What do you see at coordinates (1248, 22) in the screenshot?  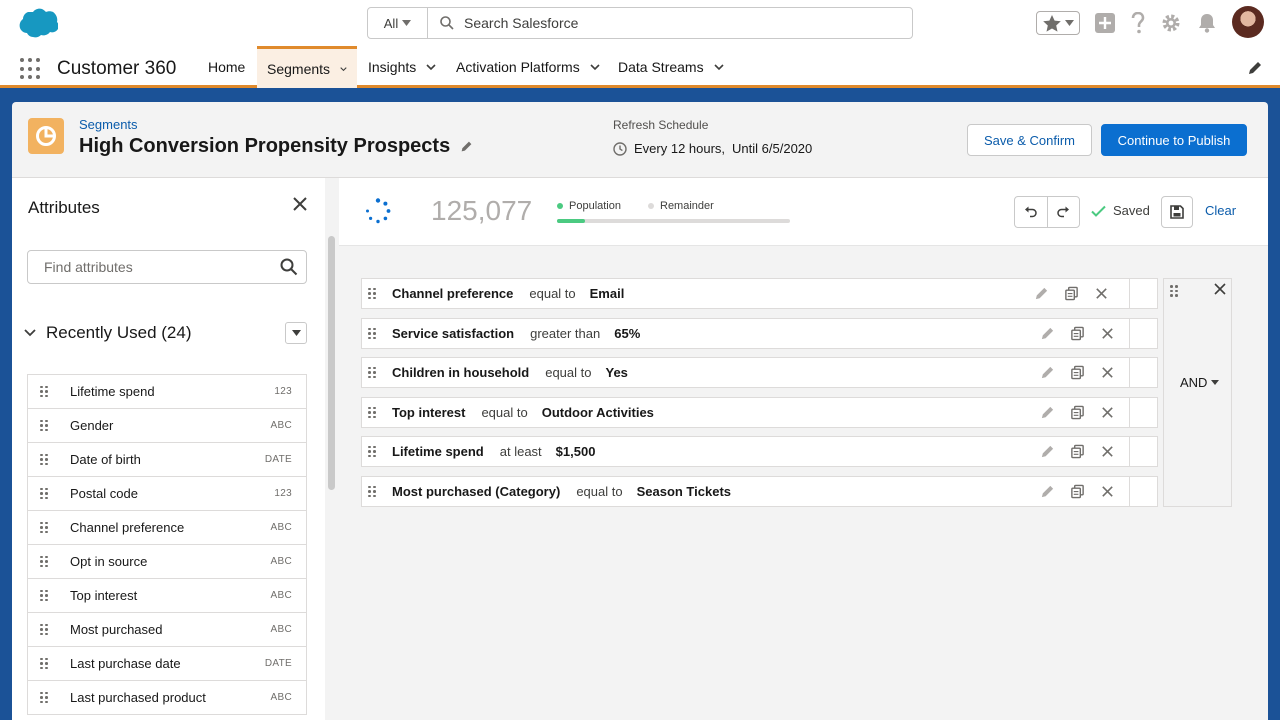 I see `user-avatar` at bounding box center [1248, 22].